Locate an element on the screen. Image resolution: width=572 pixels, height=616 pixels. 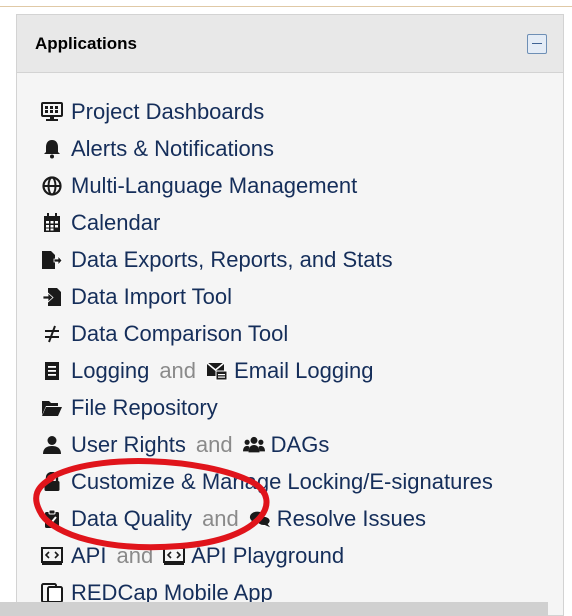
menu-item-logging: Logging and Email Logging is located at coordinates (290, 370).